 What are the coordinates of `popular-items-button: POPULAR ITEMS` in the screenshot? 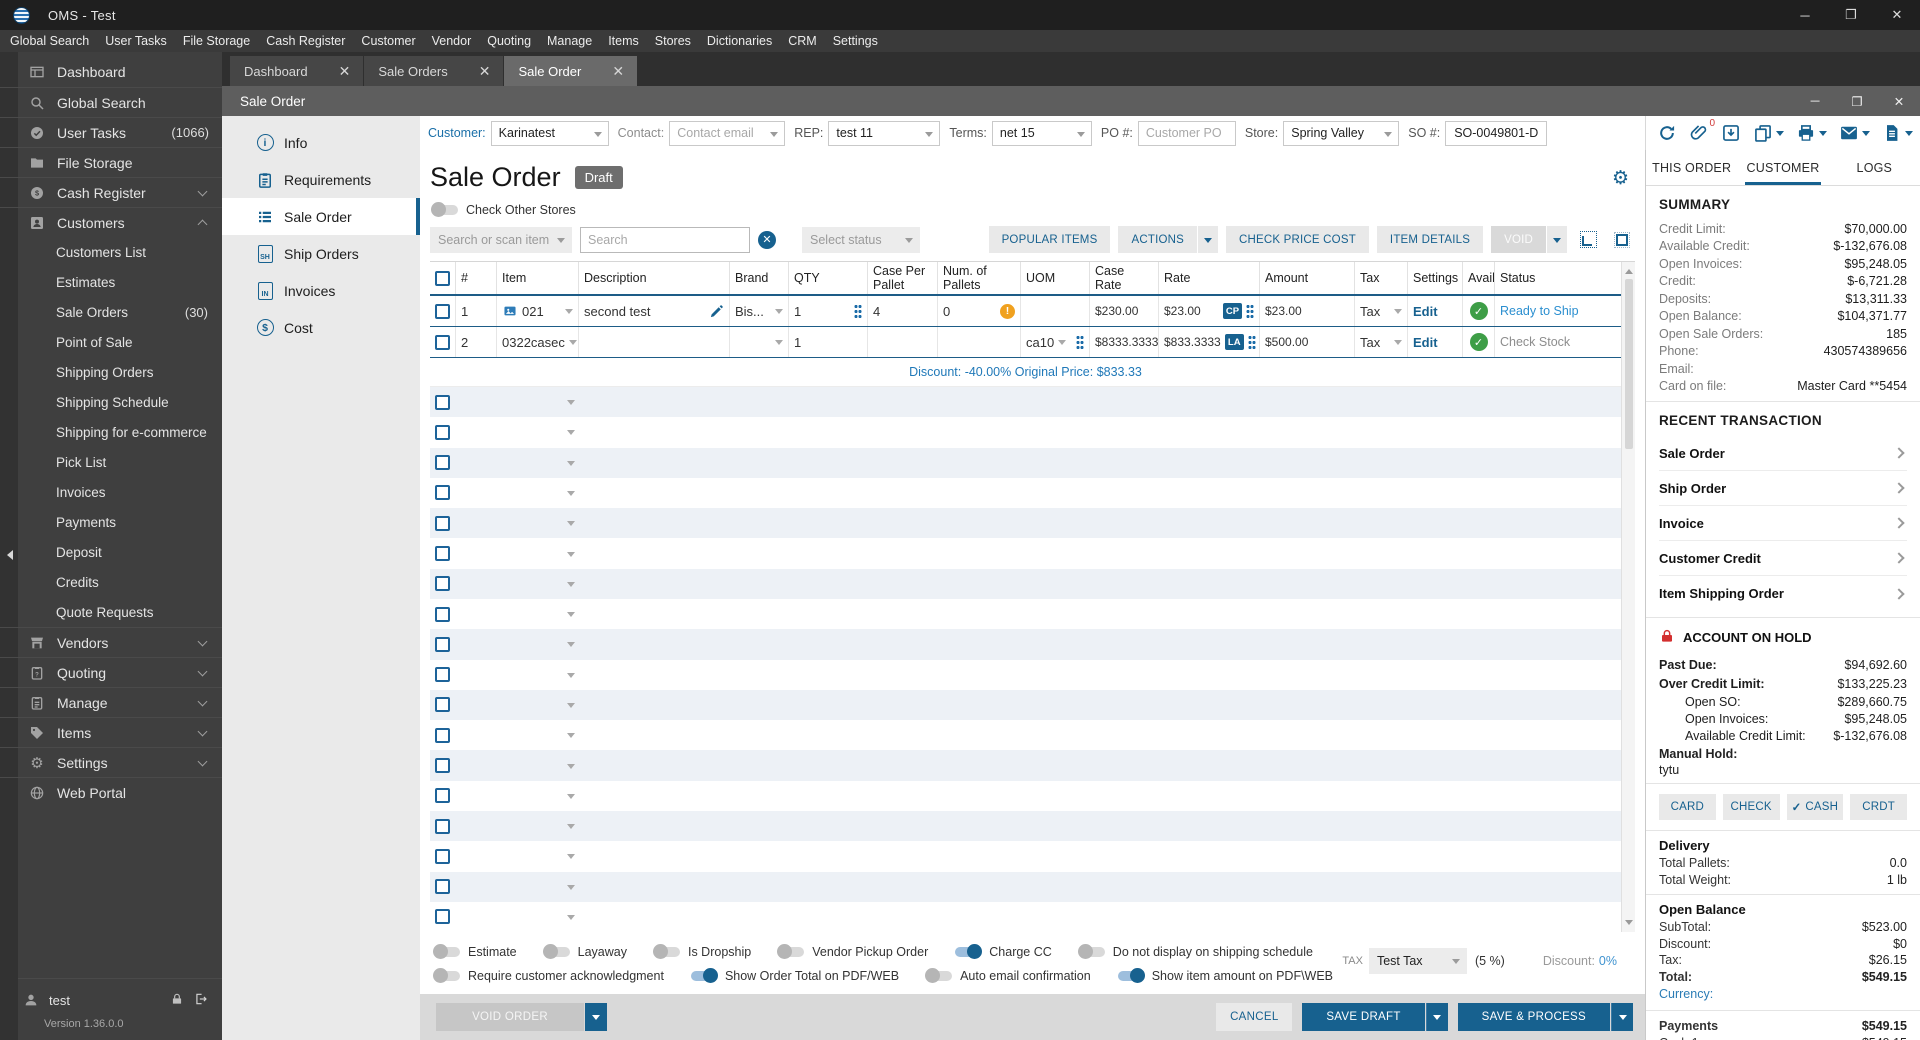 It's located at (1049, 239).